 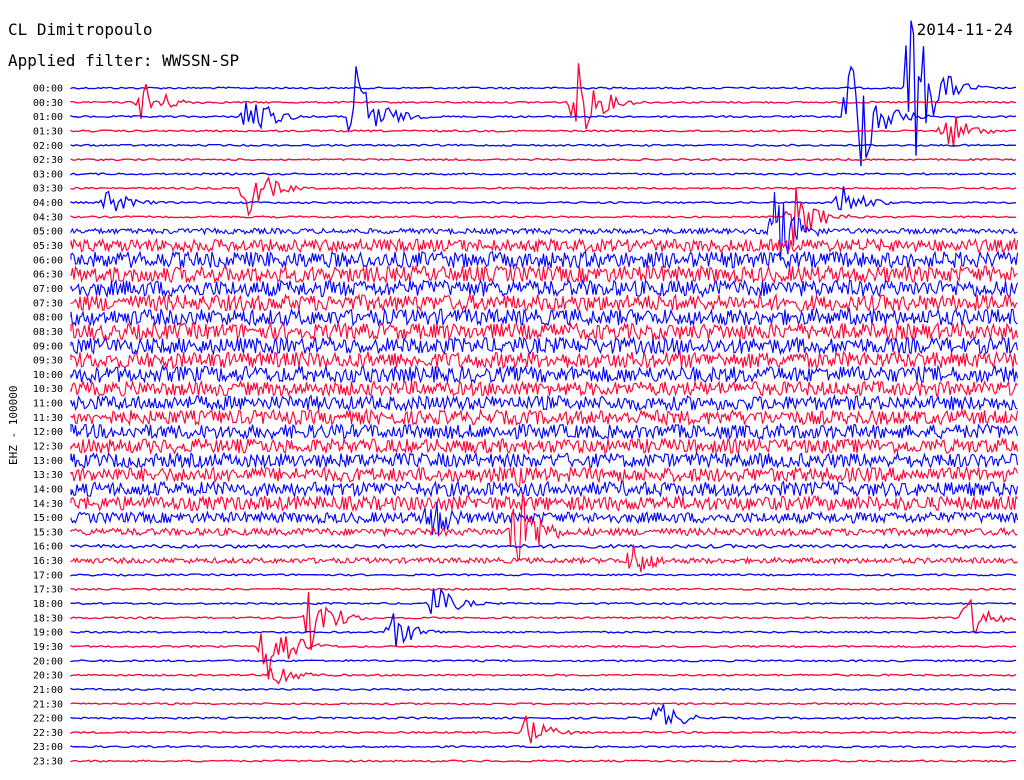 What do you see at coordinates (48, 332) in the screenshot?
I see `row-label-0830: 08:30` at bounding box center [48, 332].